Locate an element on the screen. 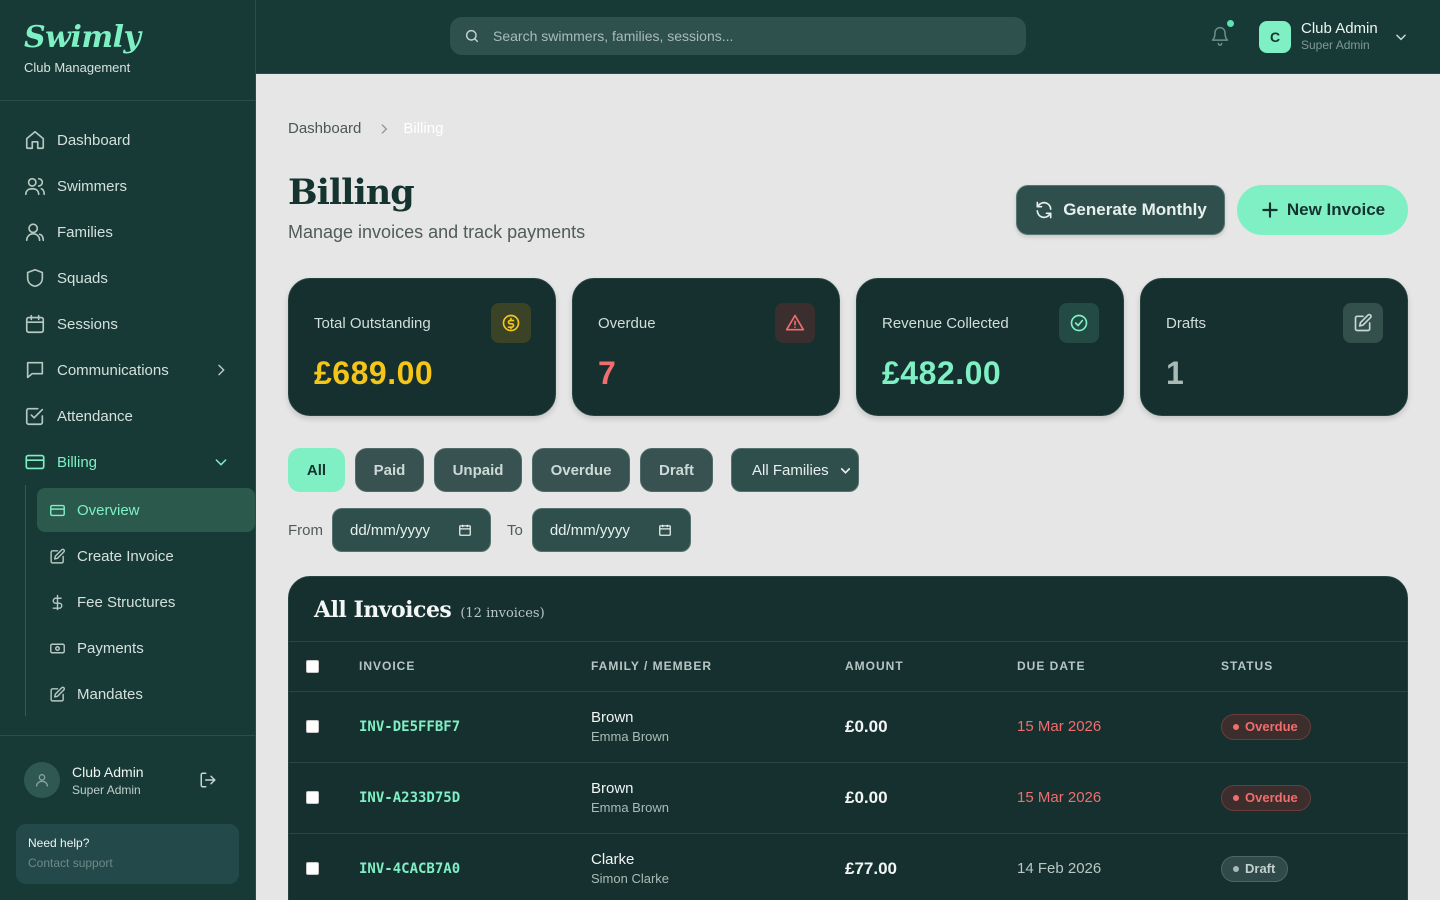 This screenshot has height=900, width=1440. alert-triangle-icon is located at coordinates (795, 322).